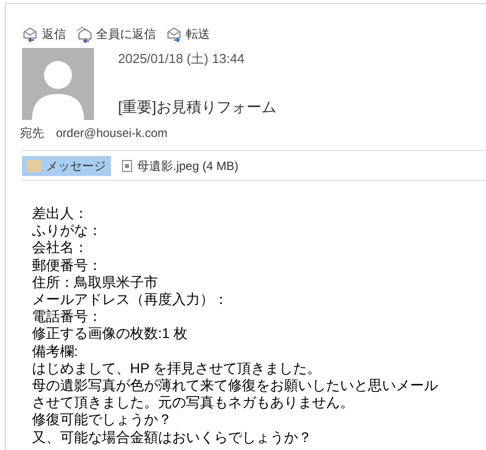  I want to click on body-line: させて頂きました。元の写真もネガもありません。, so click(193, 403).